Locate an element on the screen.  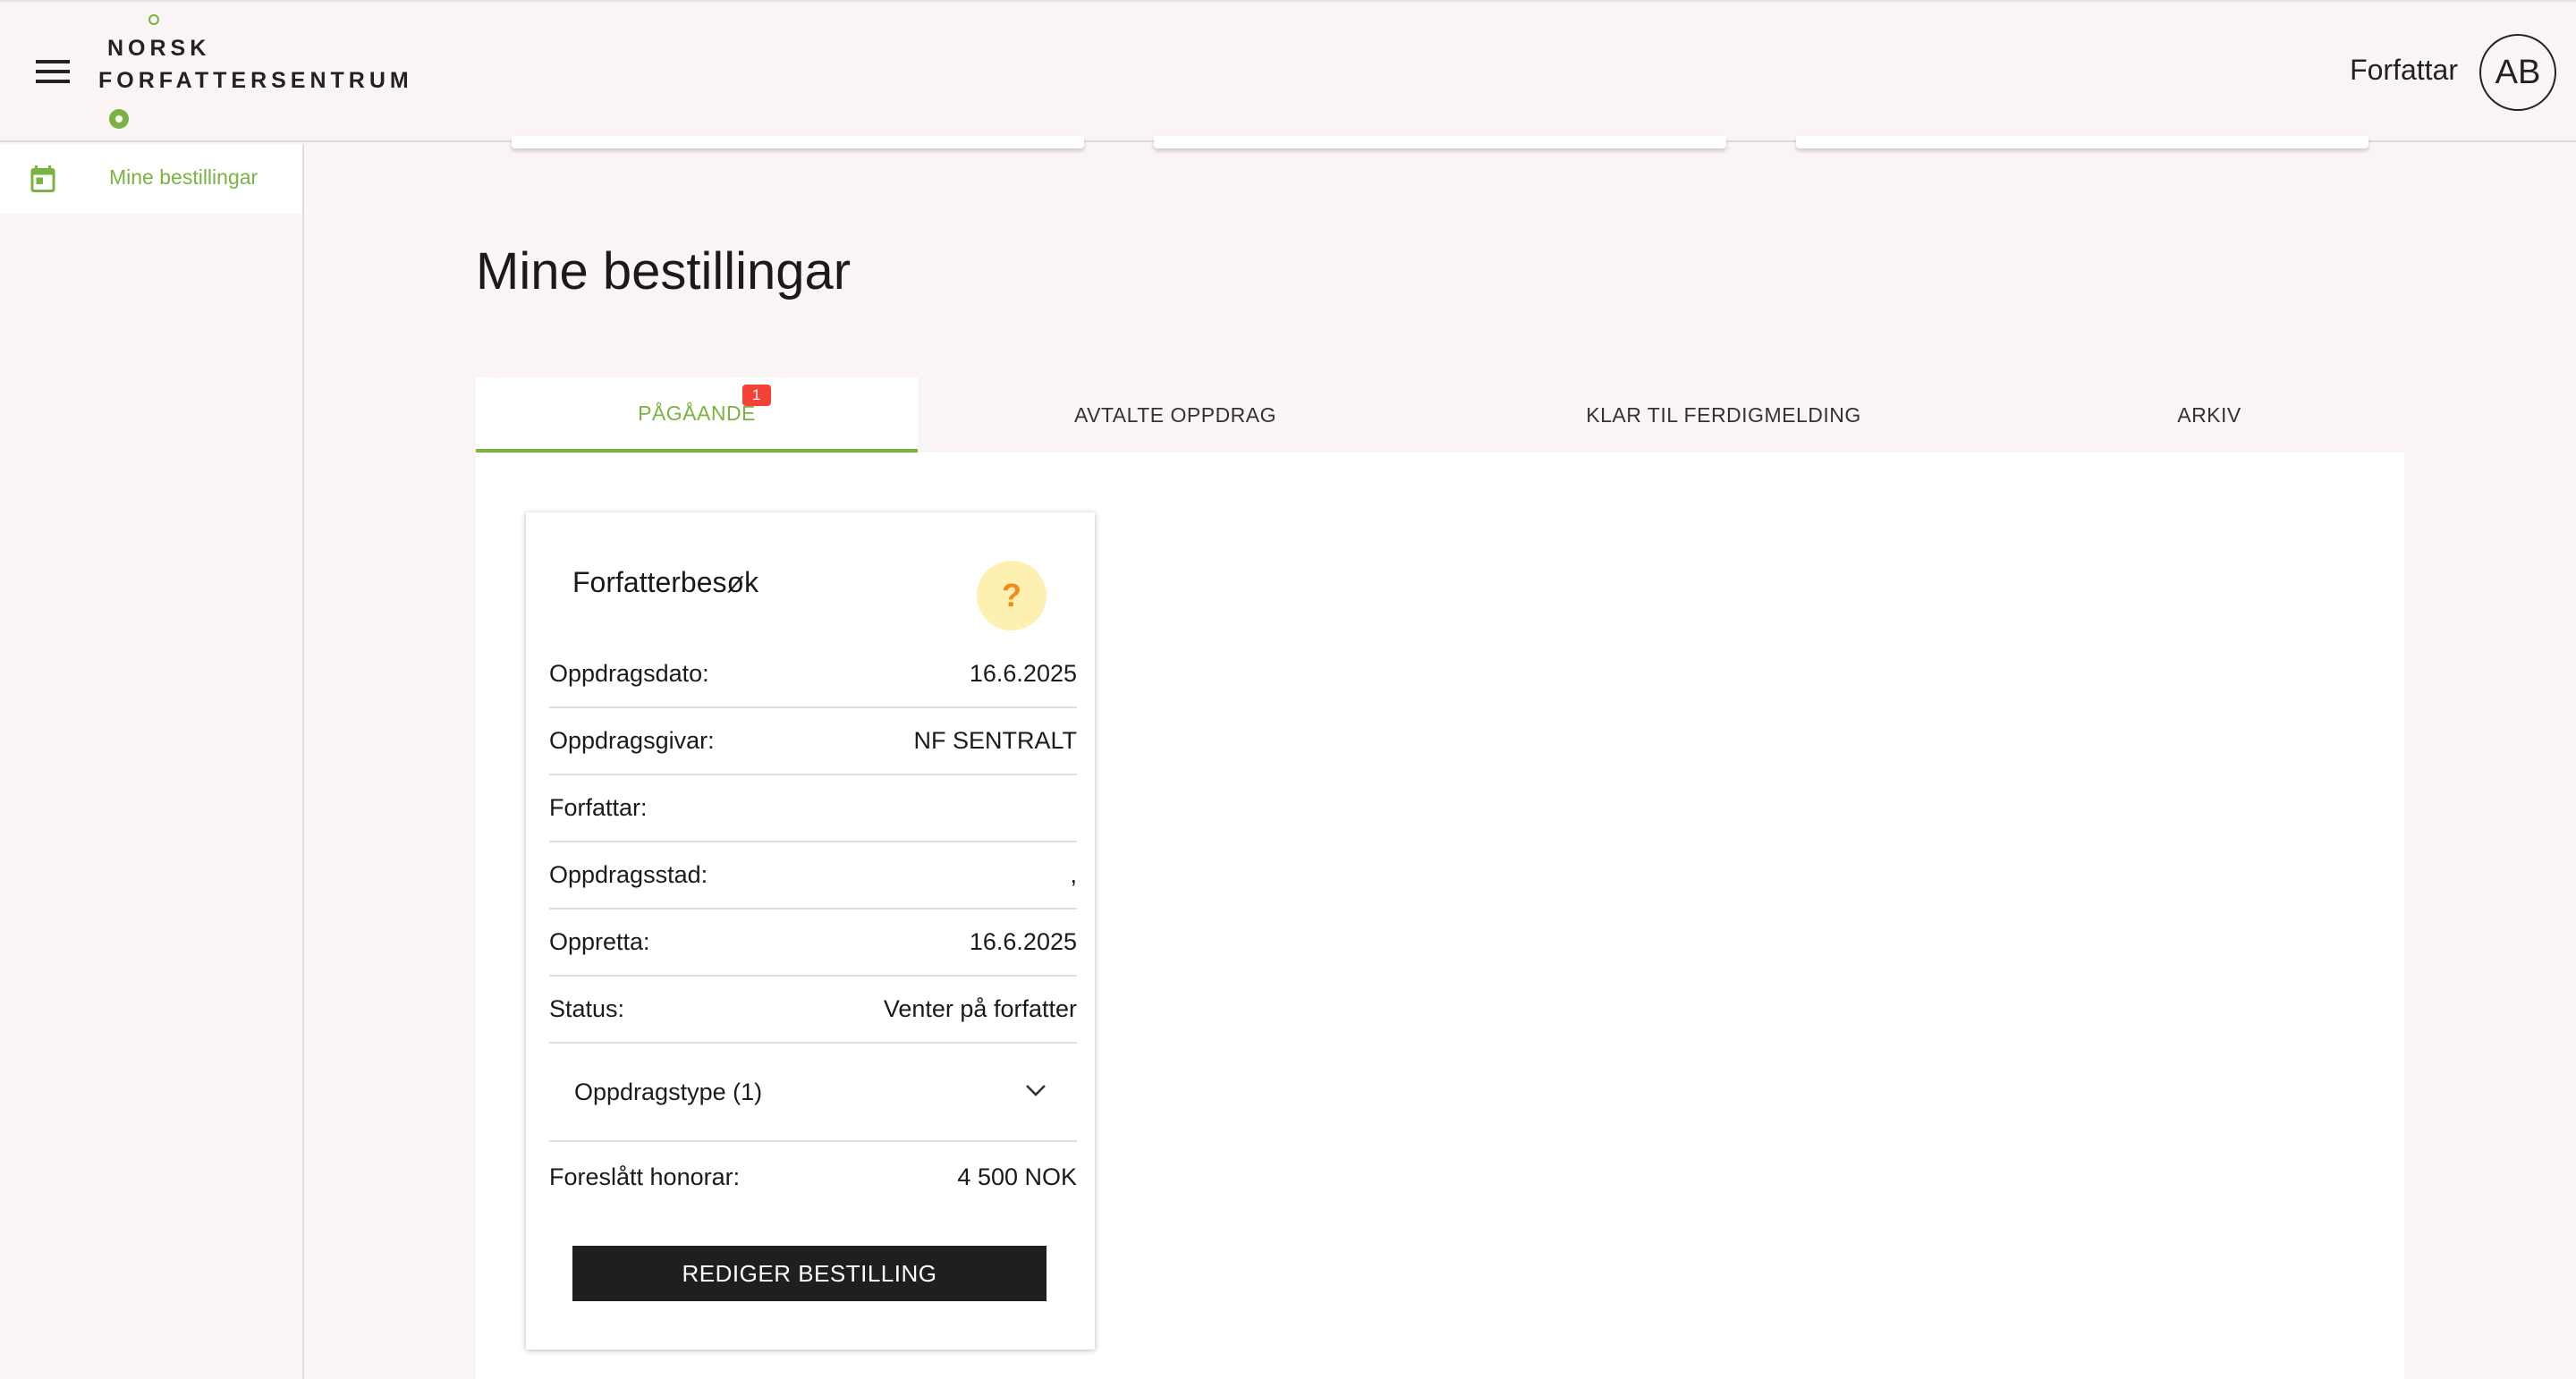
detail-row-forfattar: Forfattar: is located at coordinates (813, 808).